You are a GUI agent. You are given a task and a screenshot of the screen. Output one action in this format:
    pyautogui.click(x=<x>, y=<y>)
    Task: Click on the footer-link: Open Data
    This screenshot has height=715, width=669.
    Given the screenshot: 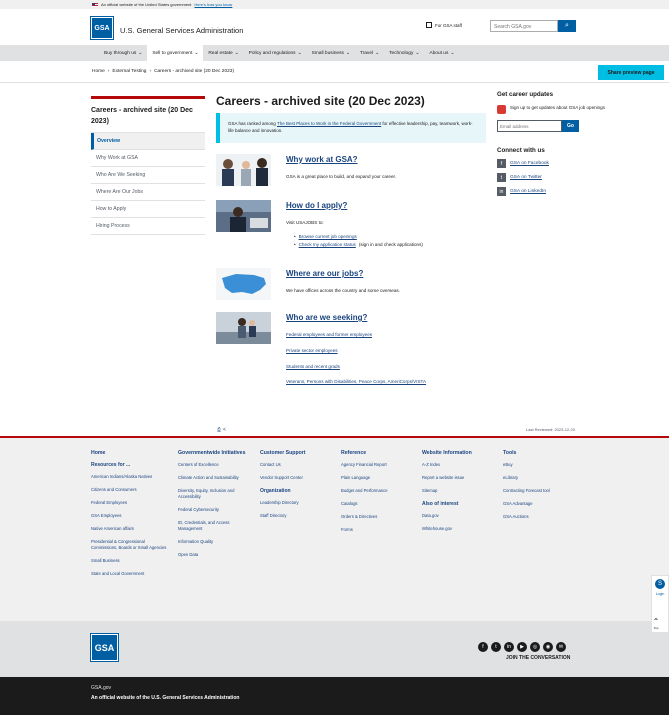 What is the action you would take?
    pyautogui.click(x=216, y=555)
    